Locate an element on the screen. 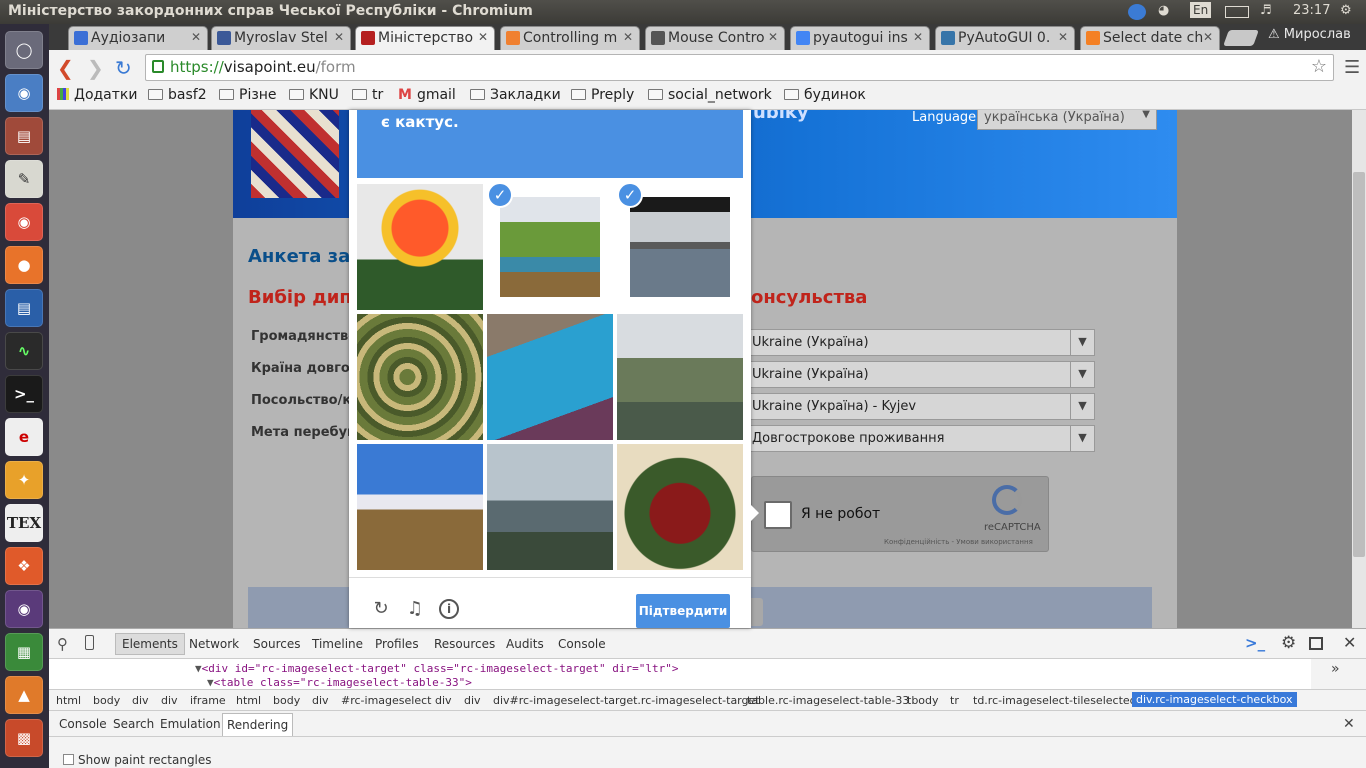 The height and width of the screenshot is (768, 1366). tab-6: pyautogui ins ✕ is located at coordinates (860, 38).